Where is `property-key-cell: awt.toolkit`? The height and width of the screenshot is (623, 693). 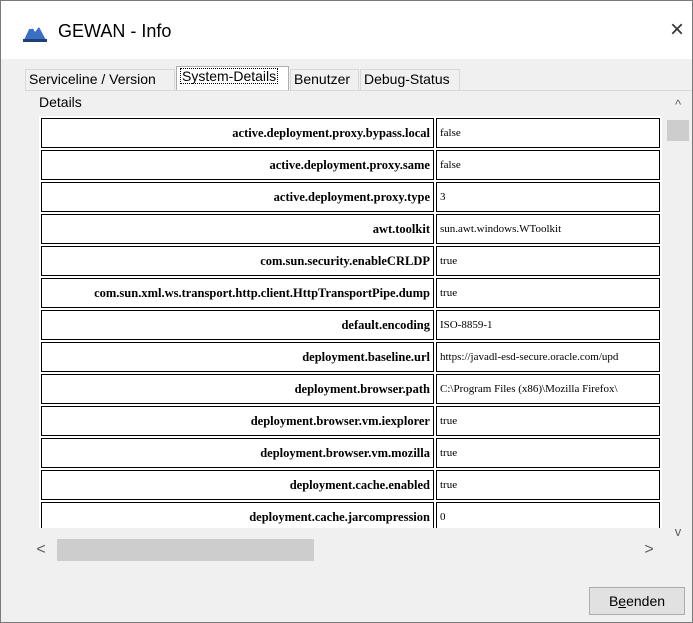 property-key-cell: awt.toolkit is located at coordinates (237, 229).